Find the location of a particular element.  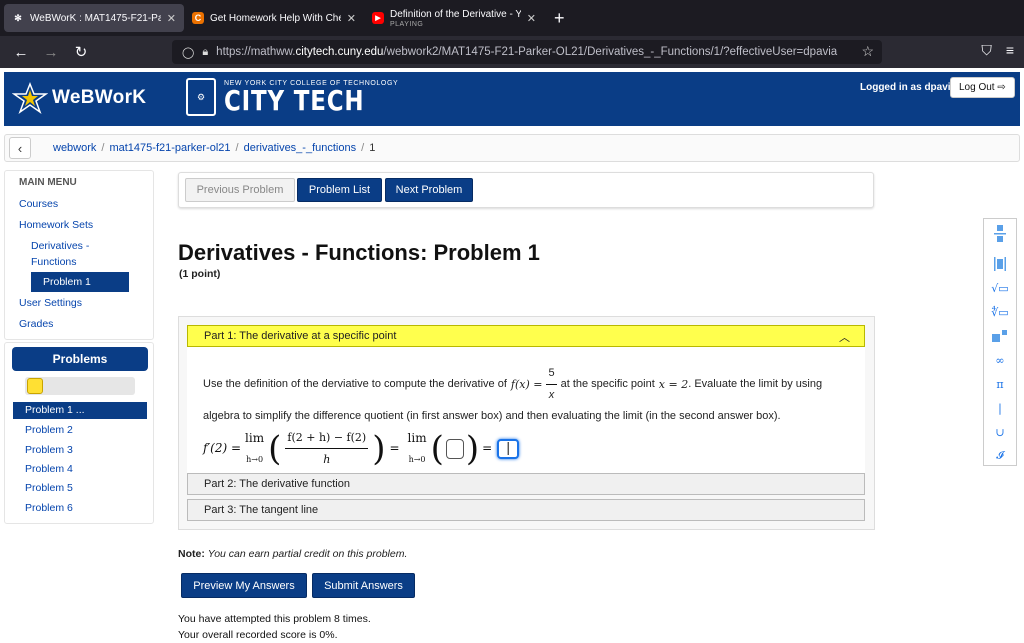

breadcrumb-set: derivatives_-_functions is located at coordinates (300, 148).